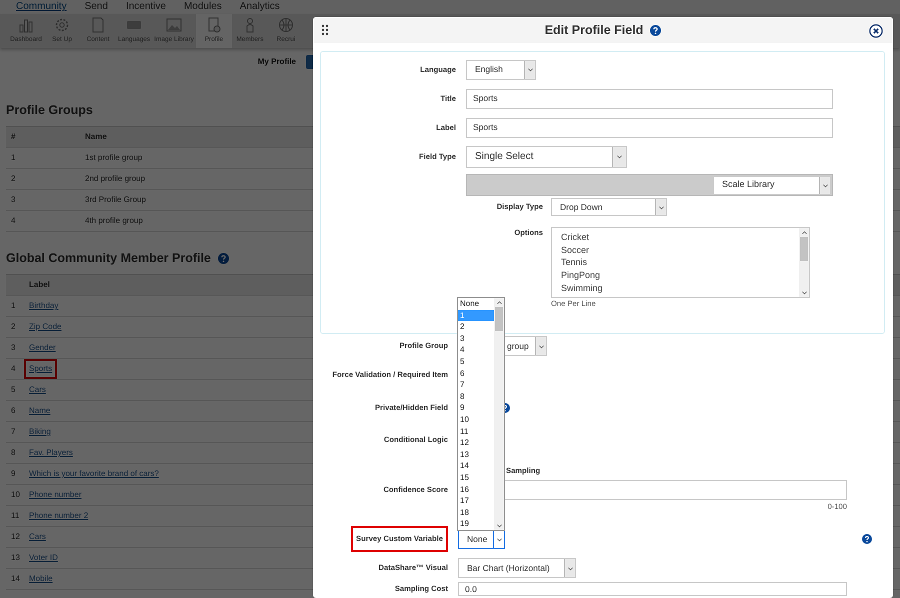 The height and width of the screenshot is (598, 900). I want to click on table-cell: 1st profile group, so click(113, 158).